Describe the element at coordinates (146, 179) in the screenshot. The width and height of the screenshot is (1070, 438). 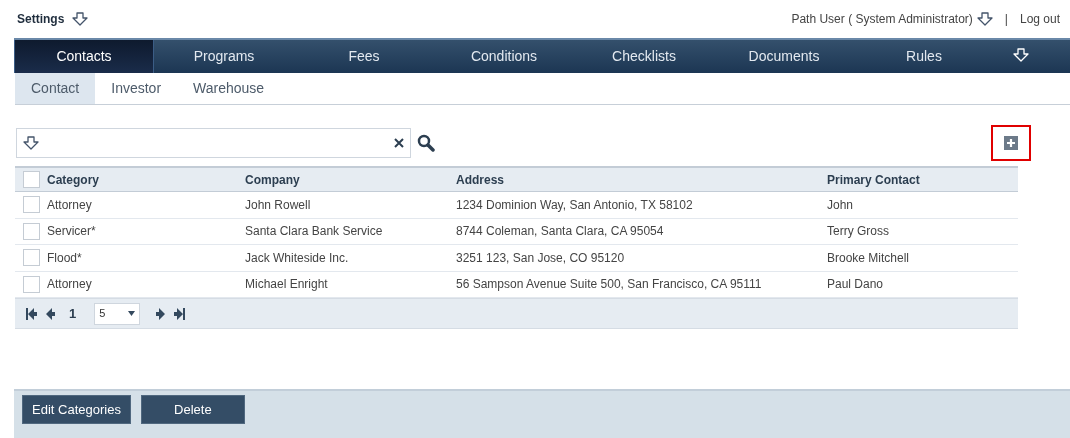
I see `column-header: Category` at that location.